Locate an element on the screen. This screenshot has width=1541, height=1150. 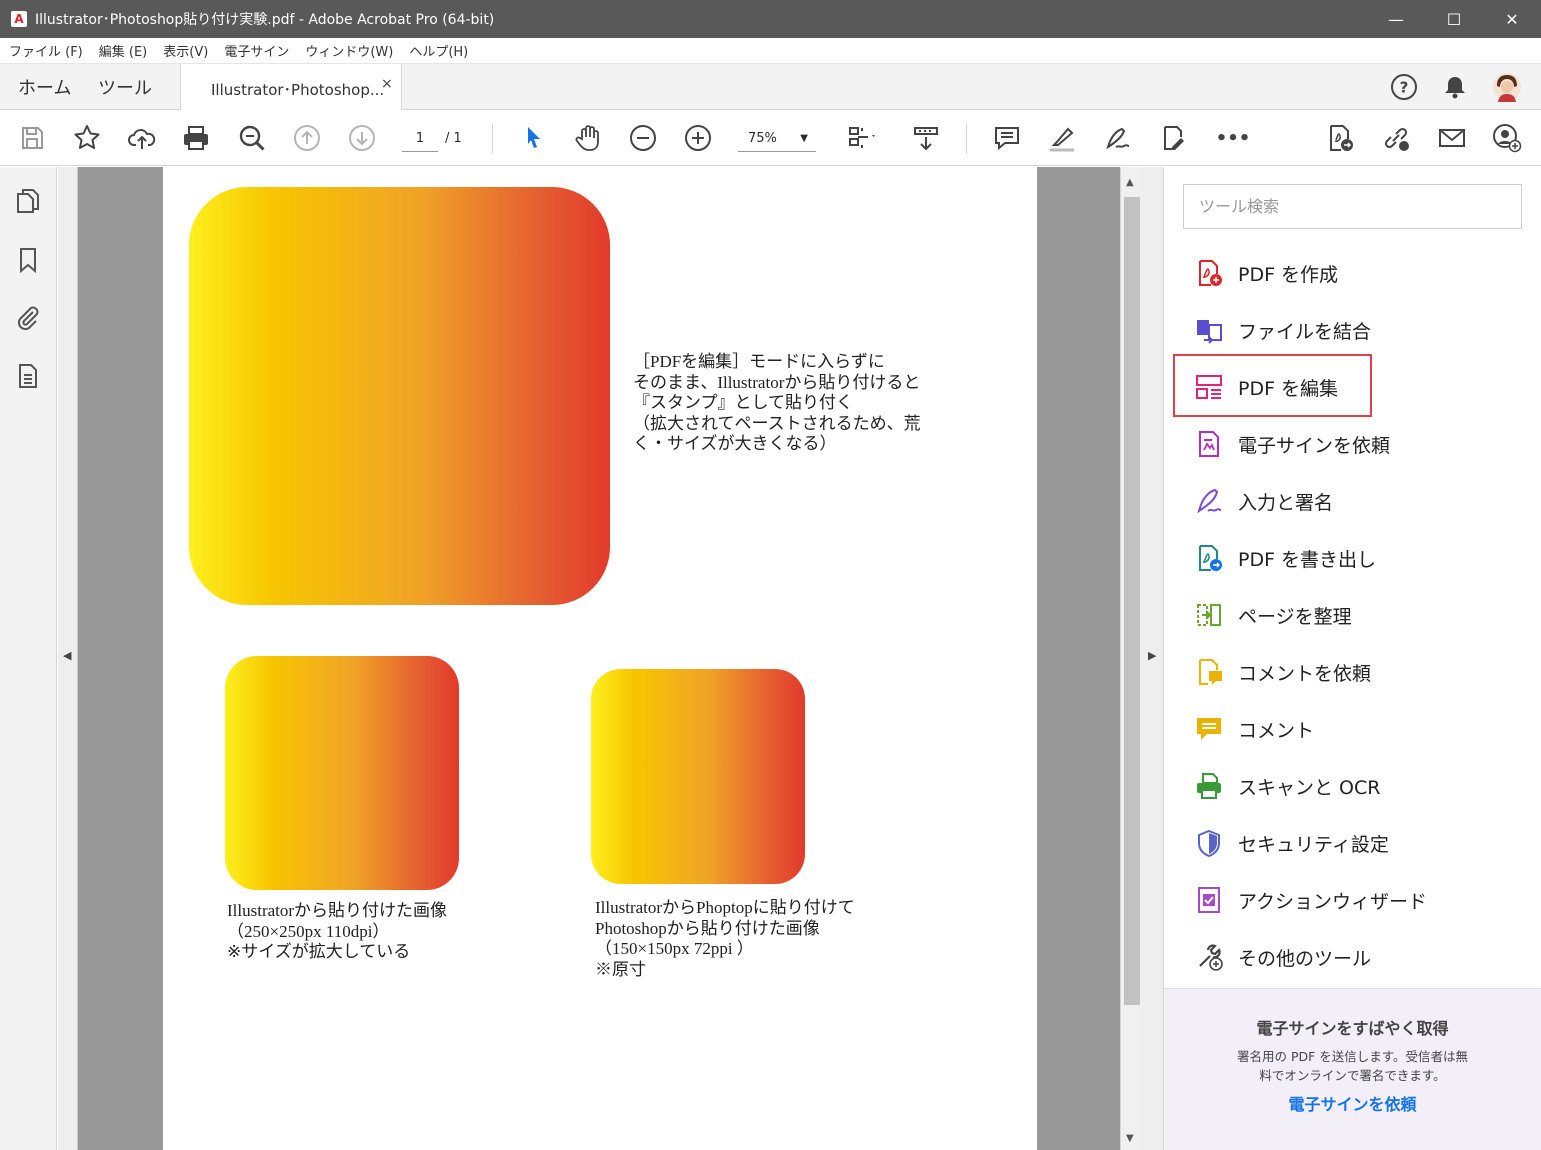
minimize-button: — is located at coordinates (1396, 19).